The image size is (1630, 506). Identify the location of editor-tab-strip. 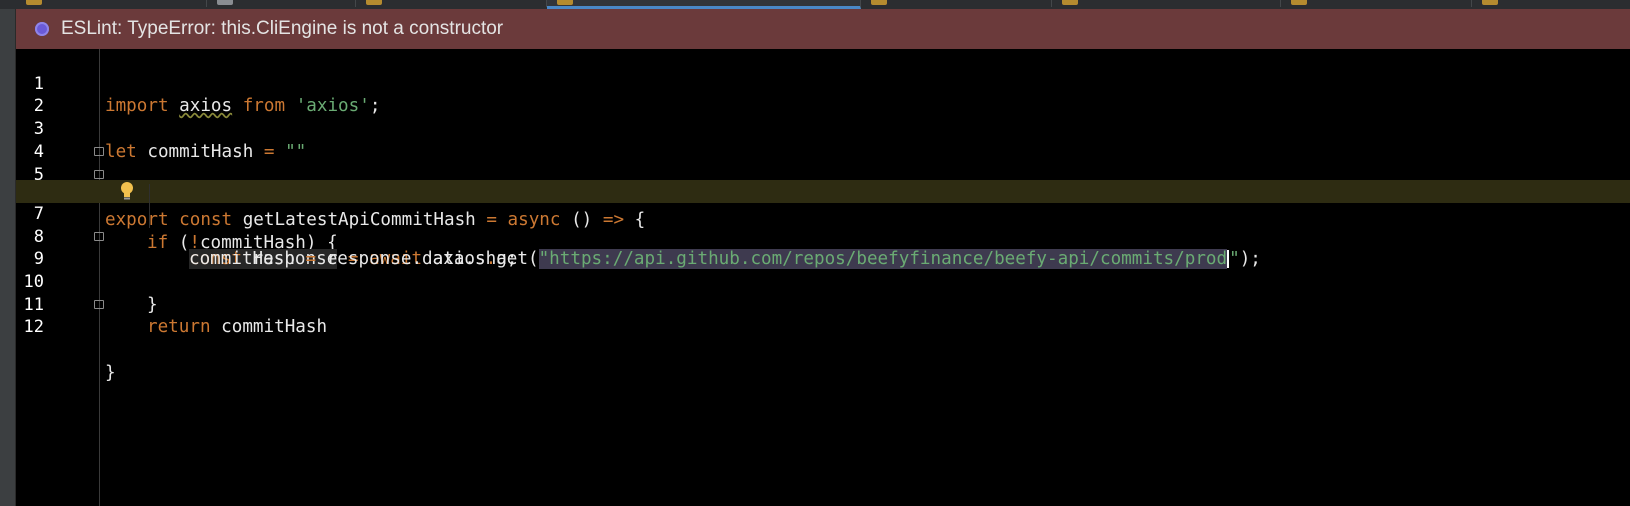
(815, 4).